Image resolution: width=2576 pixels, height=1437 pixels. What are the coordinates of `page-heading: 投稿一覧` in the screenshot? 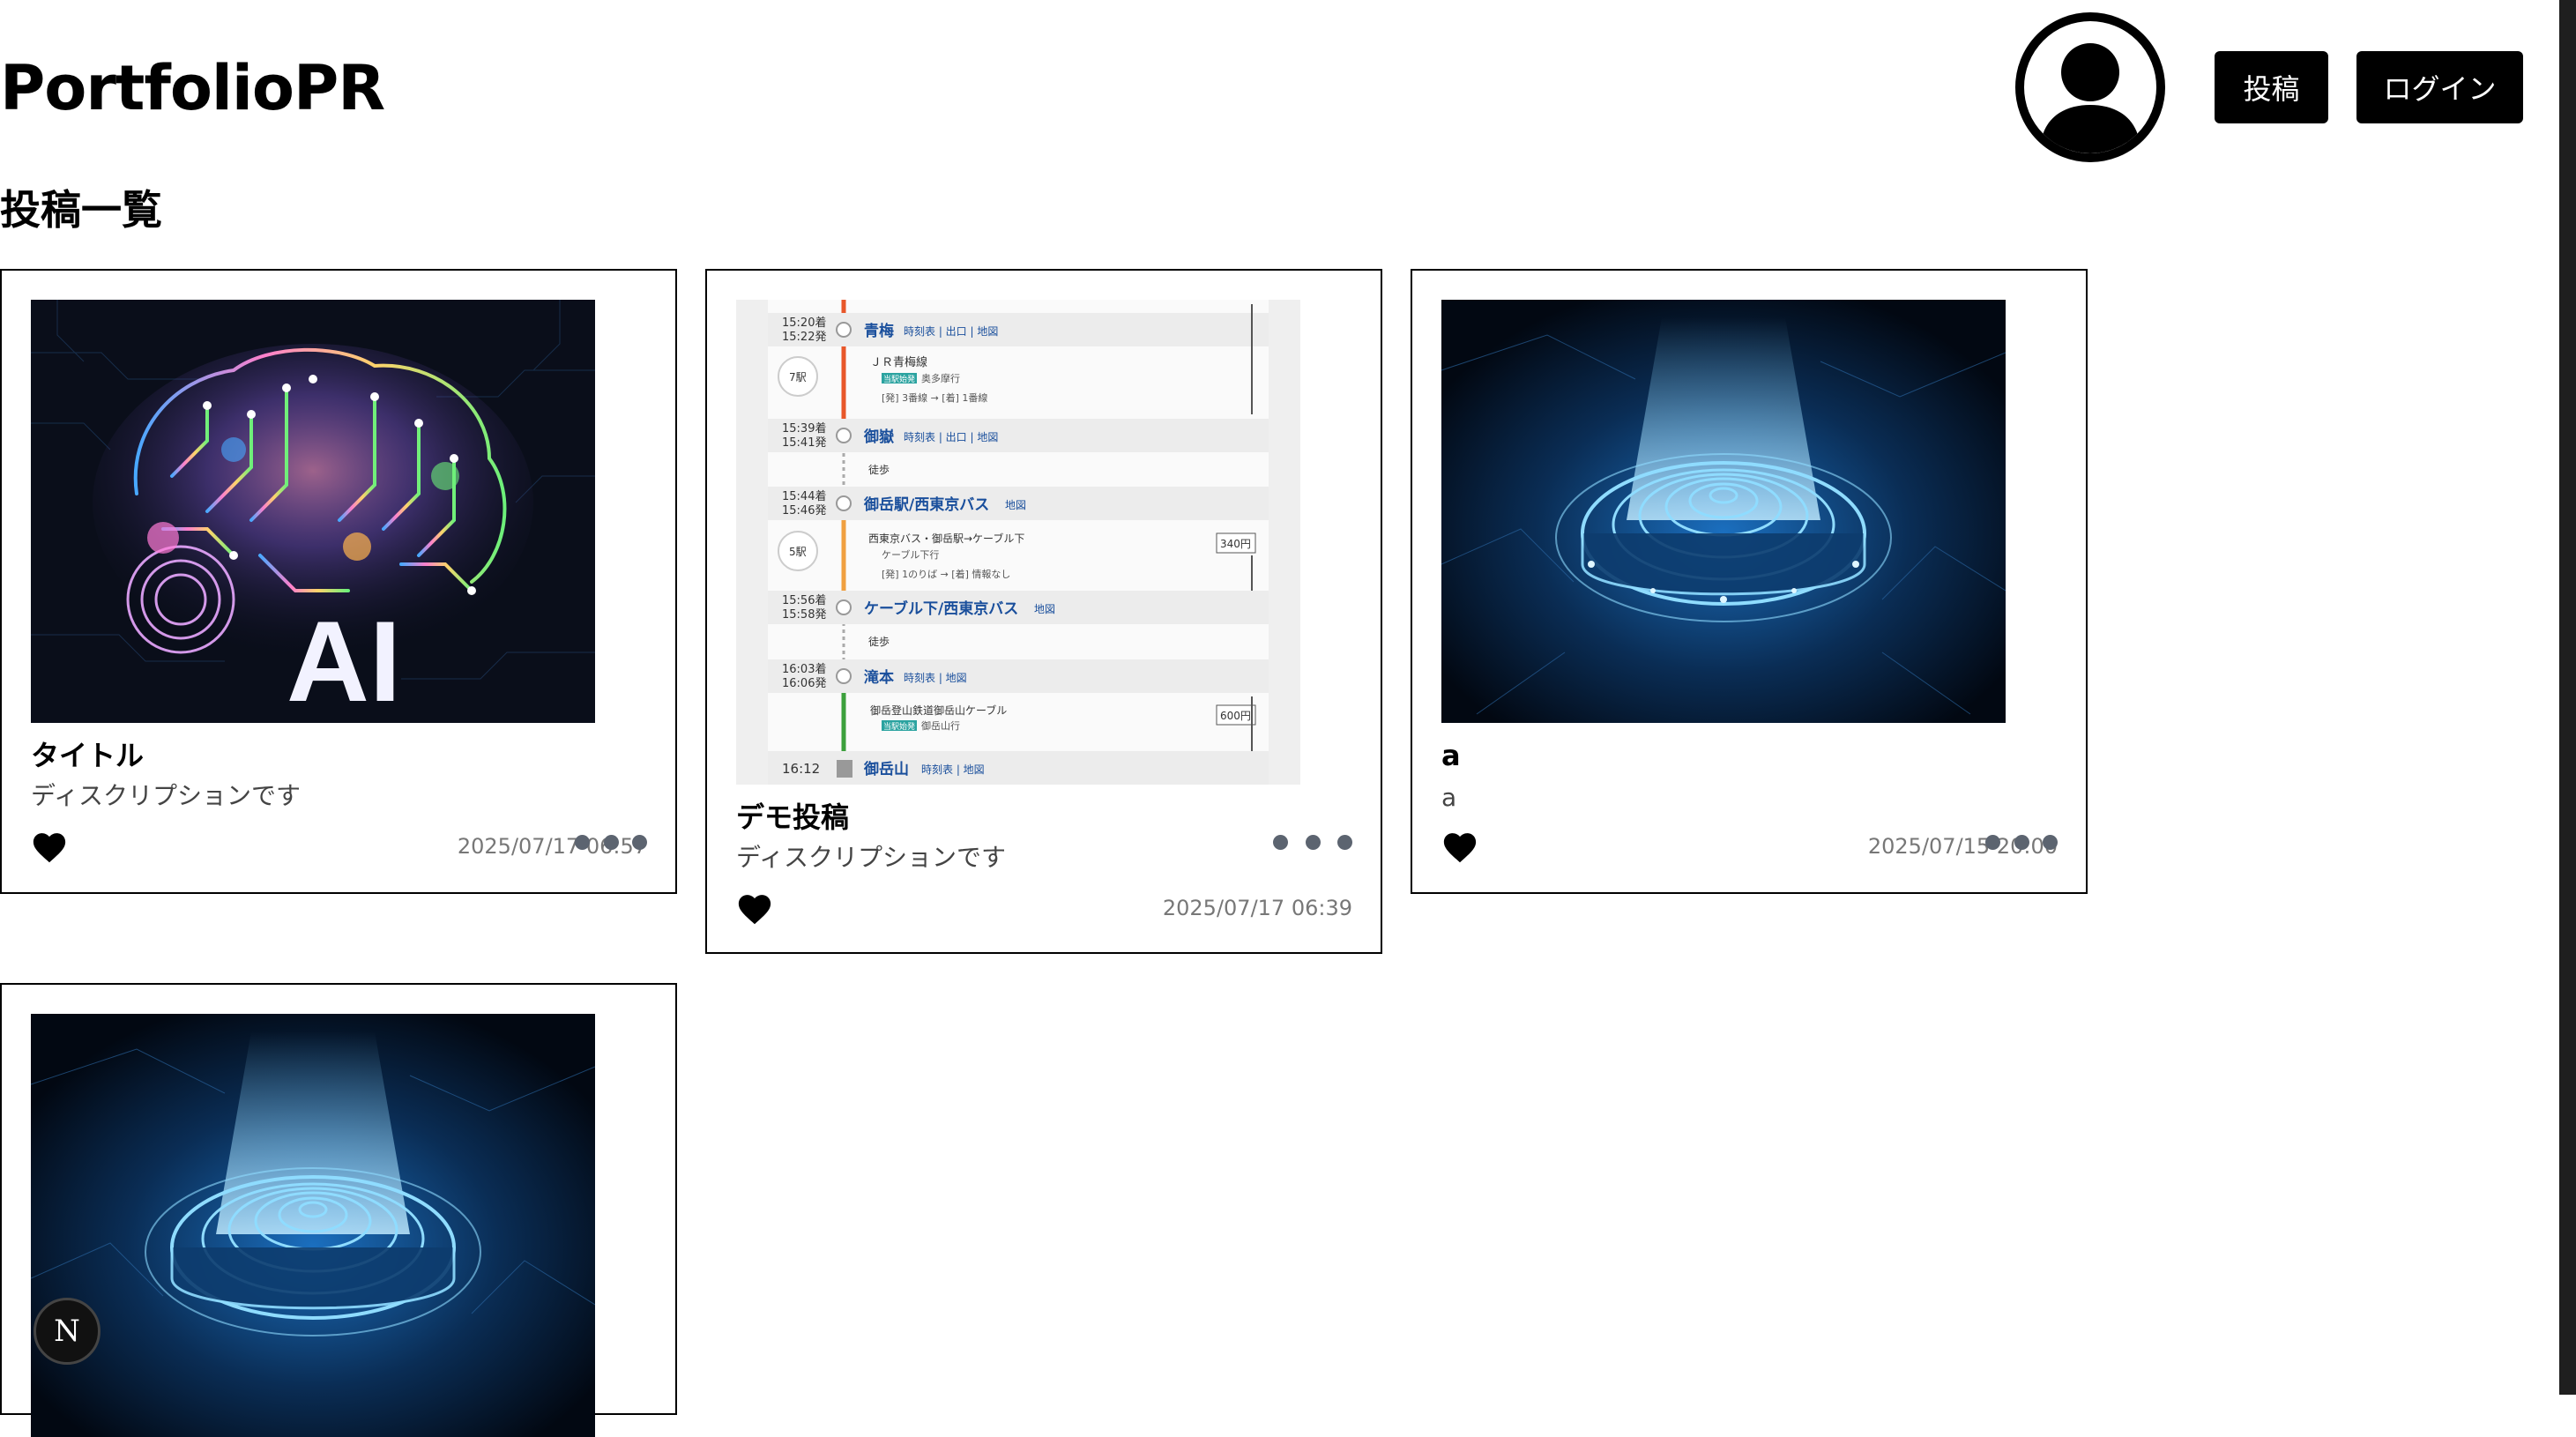 It's located at (81, 210).